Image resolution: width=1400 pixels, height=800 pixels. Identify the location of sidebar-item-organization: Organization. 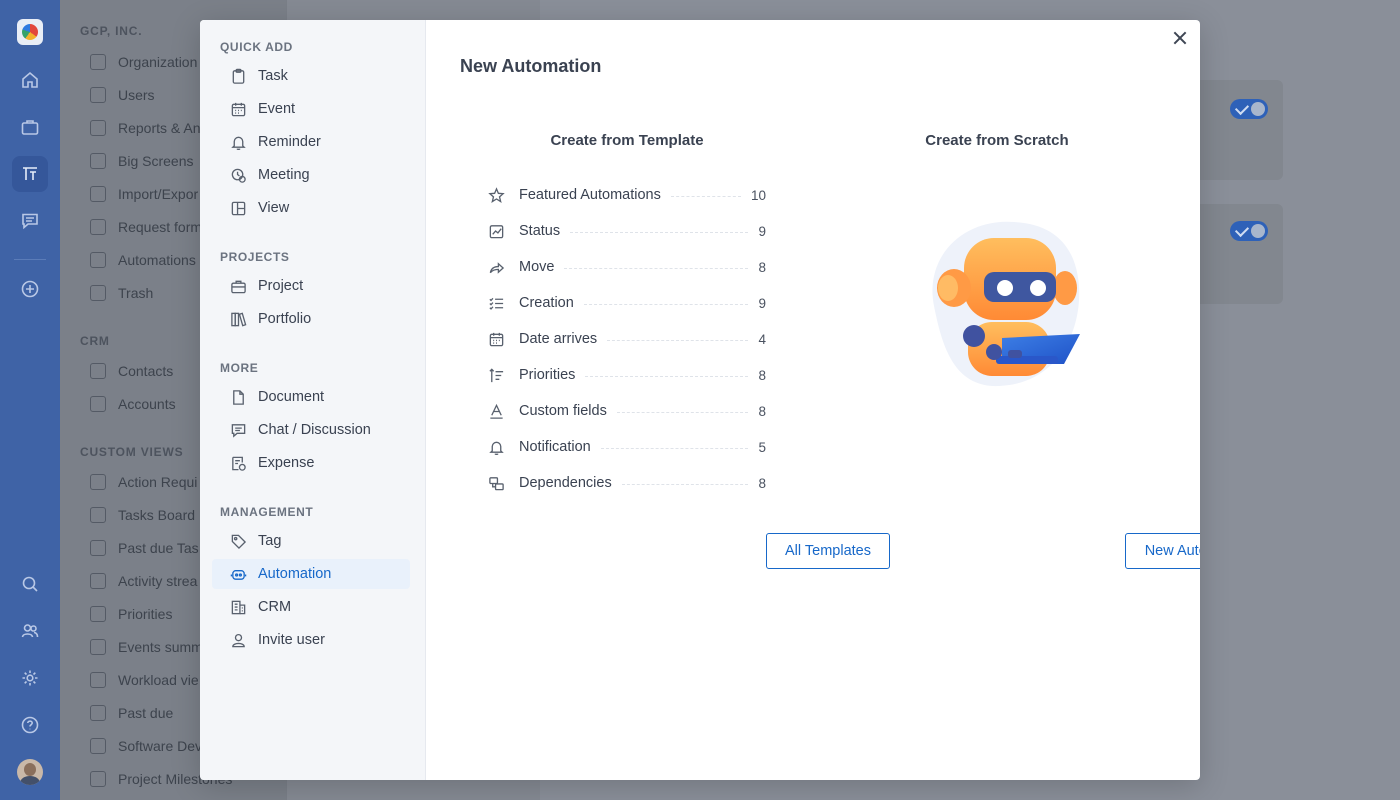
(143, 62).